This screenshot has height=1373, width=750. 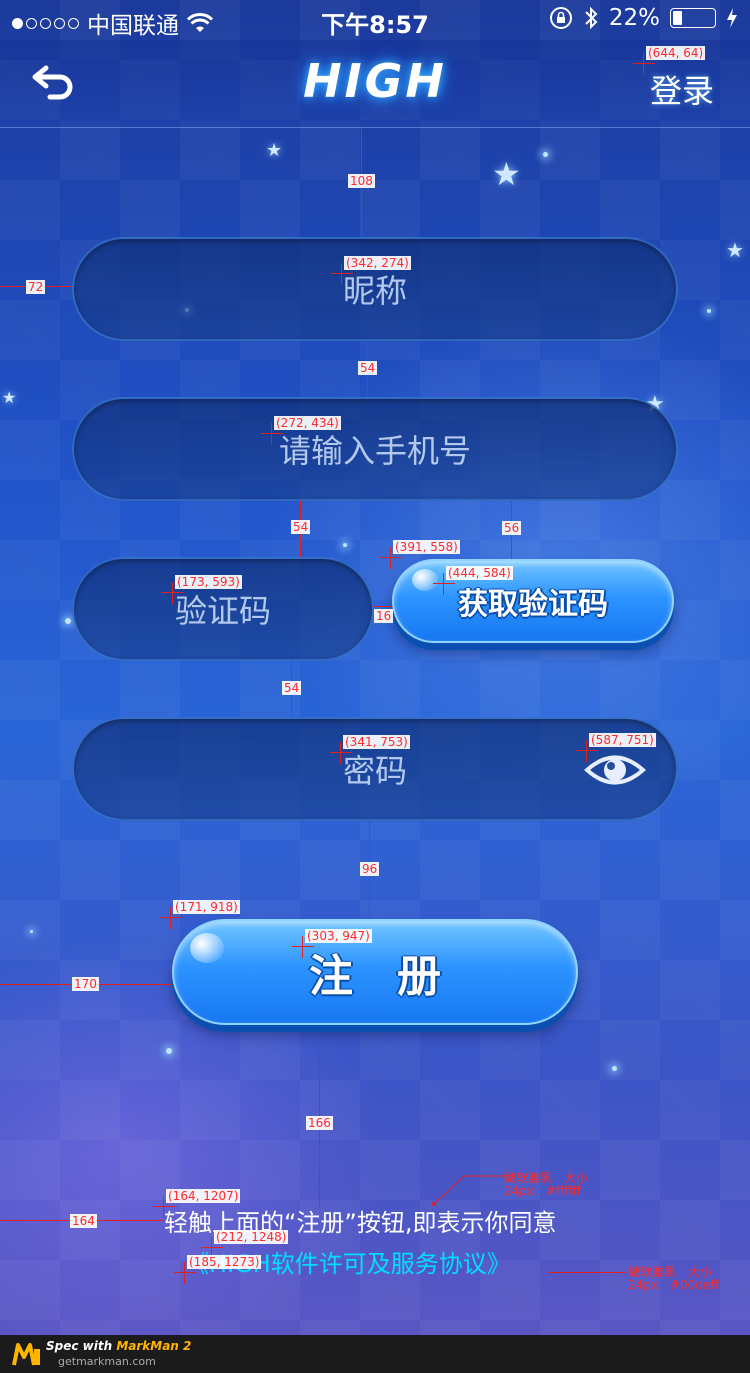 I want to click on register-button: 注 册, so click(x=375, y=972).